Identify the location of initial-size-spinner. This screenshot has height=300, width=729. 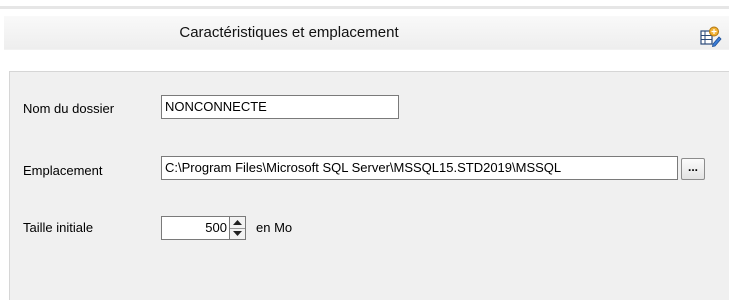
(237, 228).